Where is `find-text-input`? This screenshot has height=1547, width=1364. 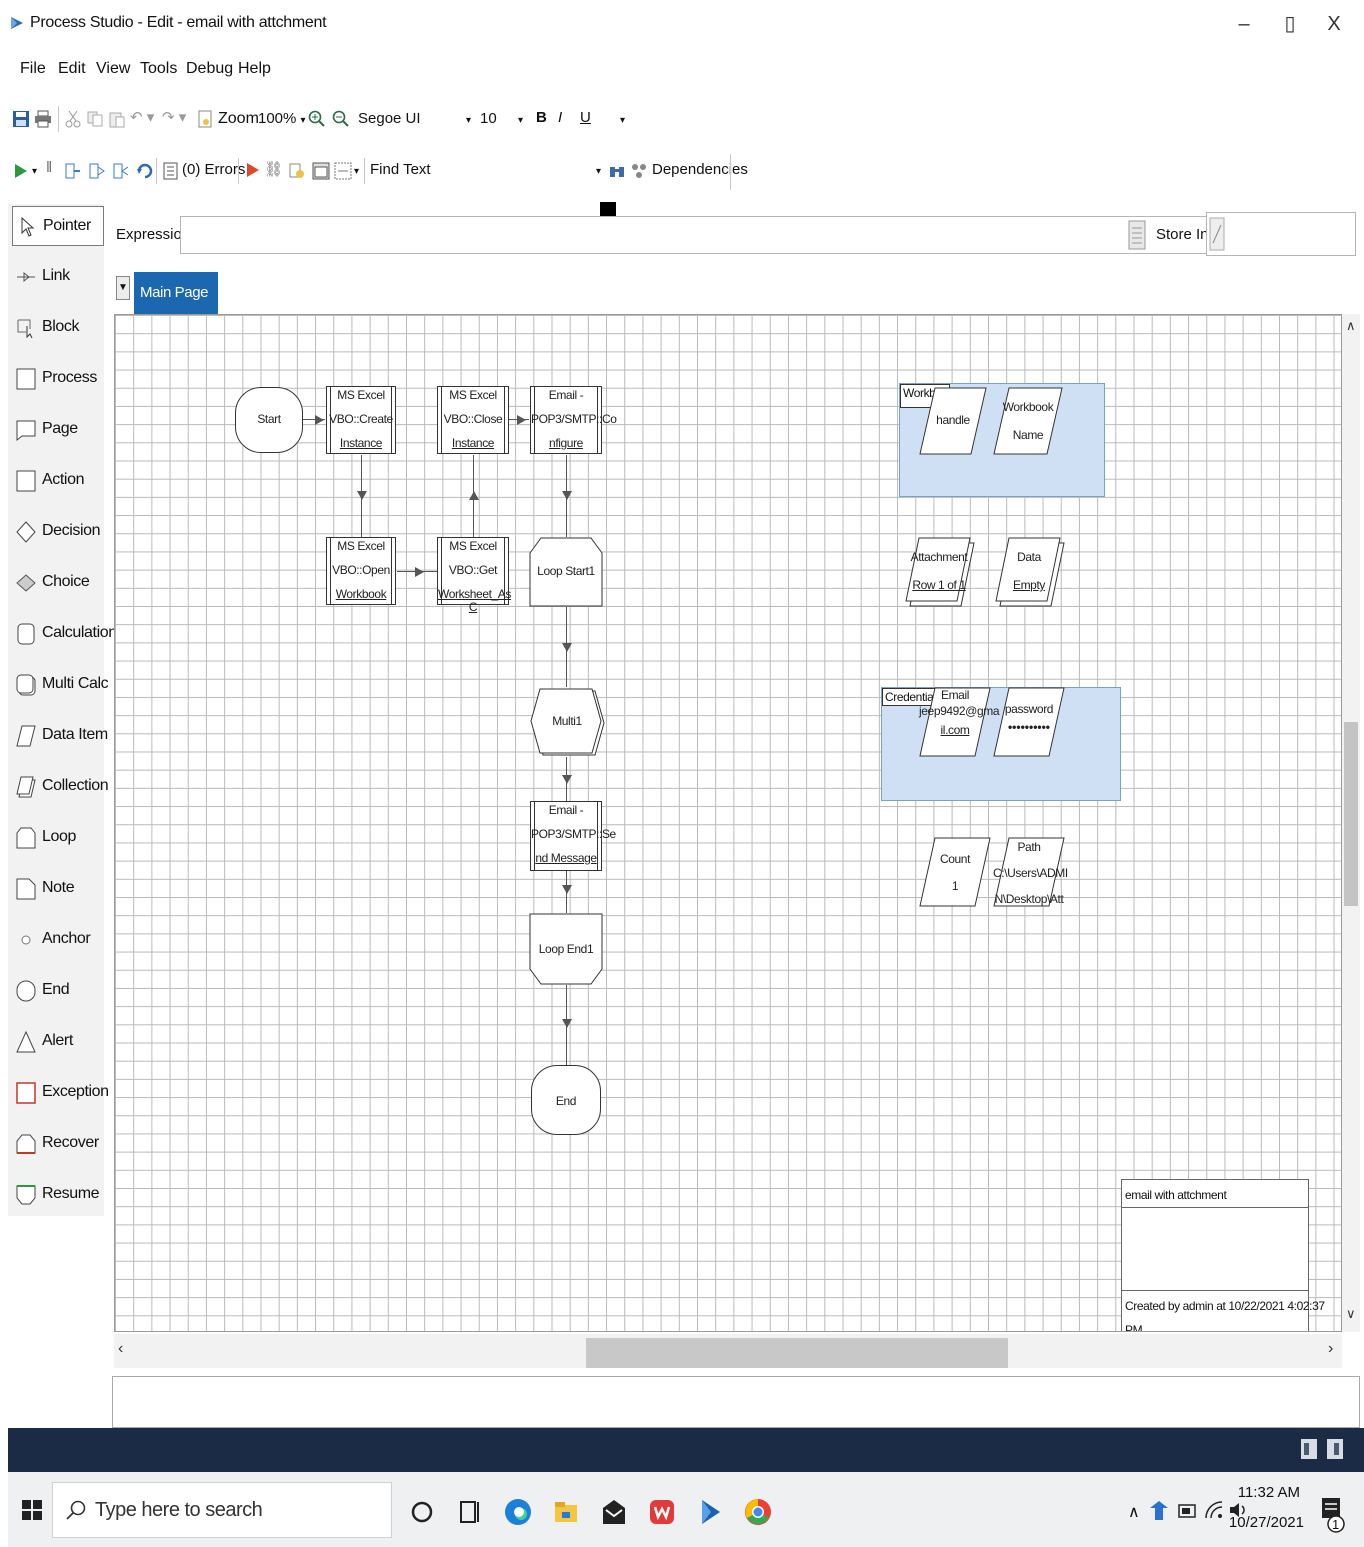 find-text-input is located at coordinates (509, 172).